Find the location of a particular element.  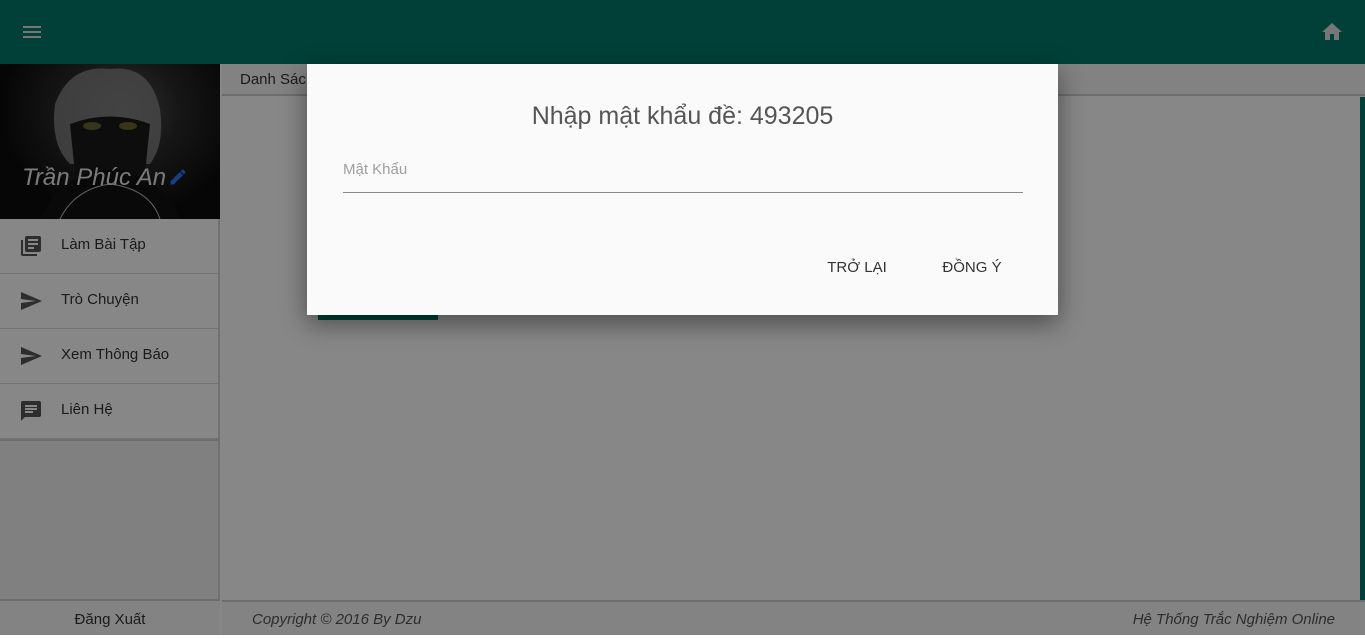

dialog-title: Nhập mật khẩu đề: 493205 is located at coordinates (682, 116).